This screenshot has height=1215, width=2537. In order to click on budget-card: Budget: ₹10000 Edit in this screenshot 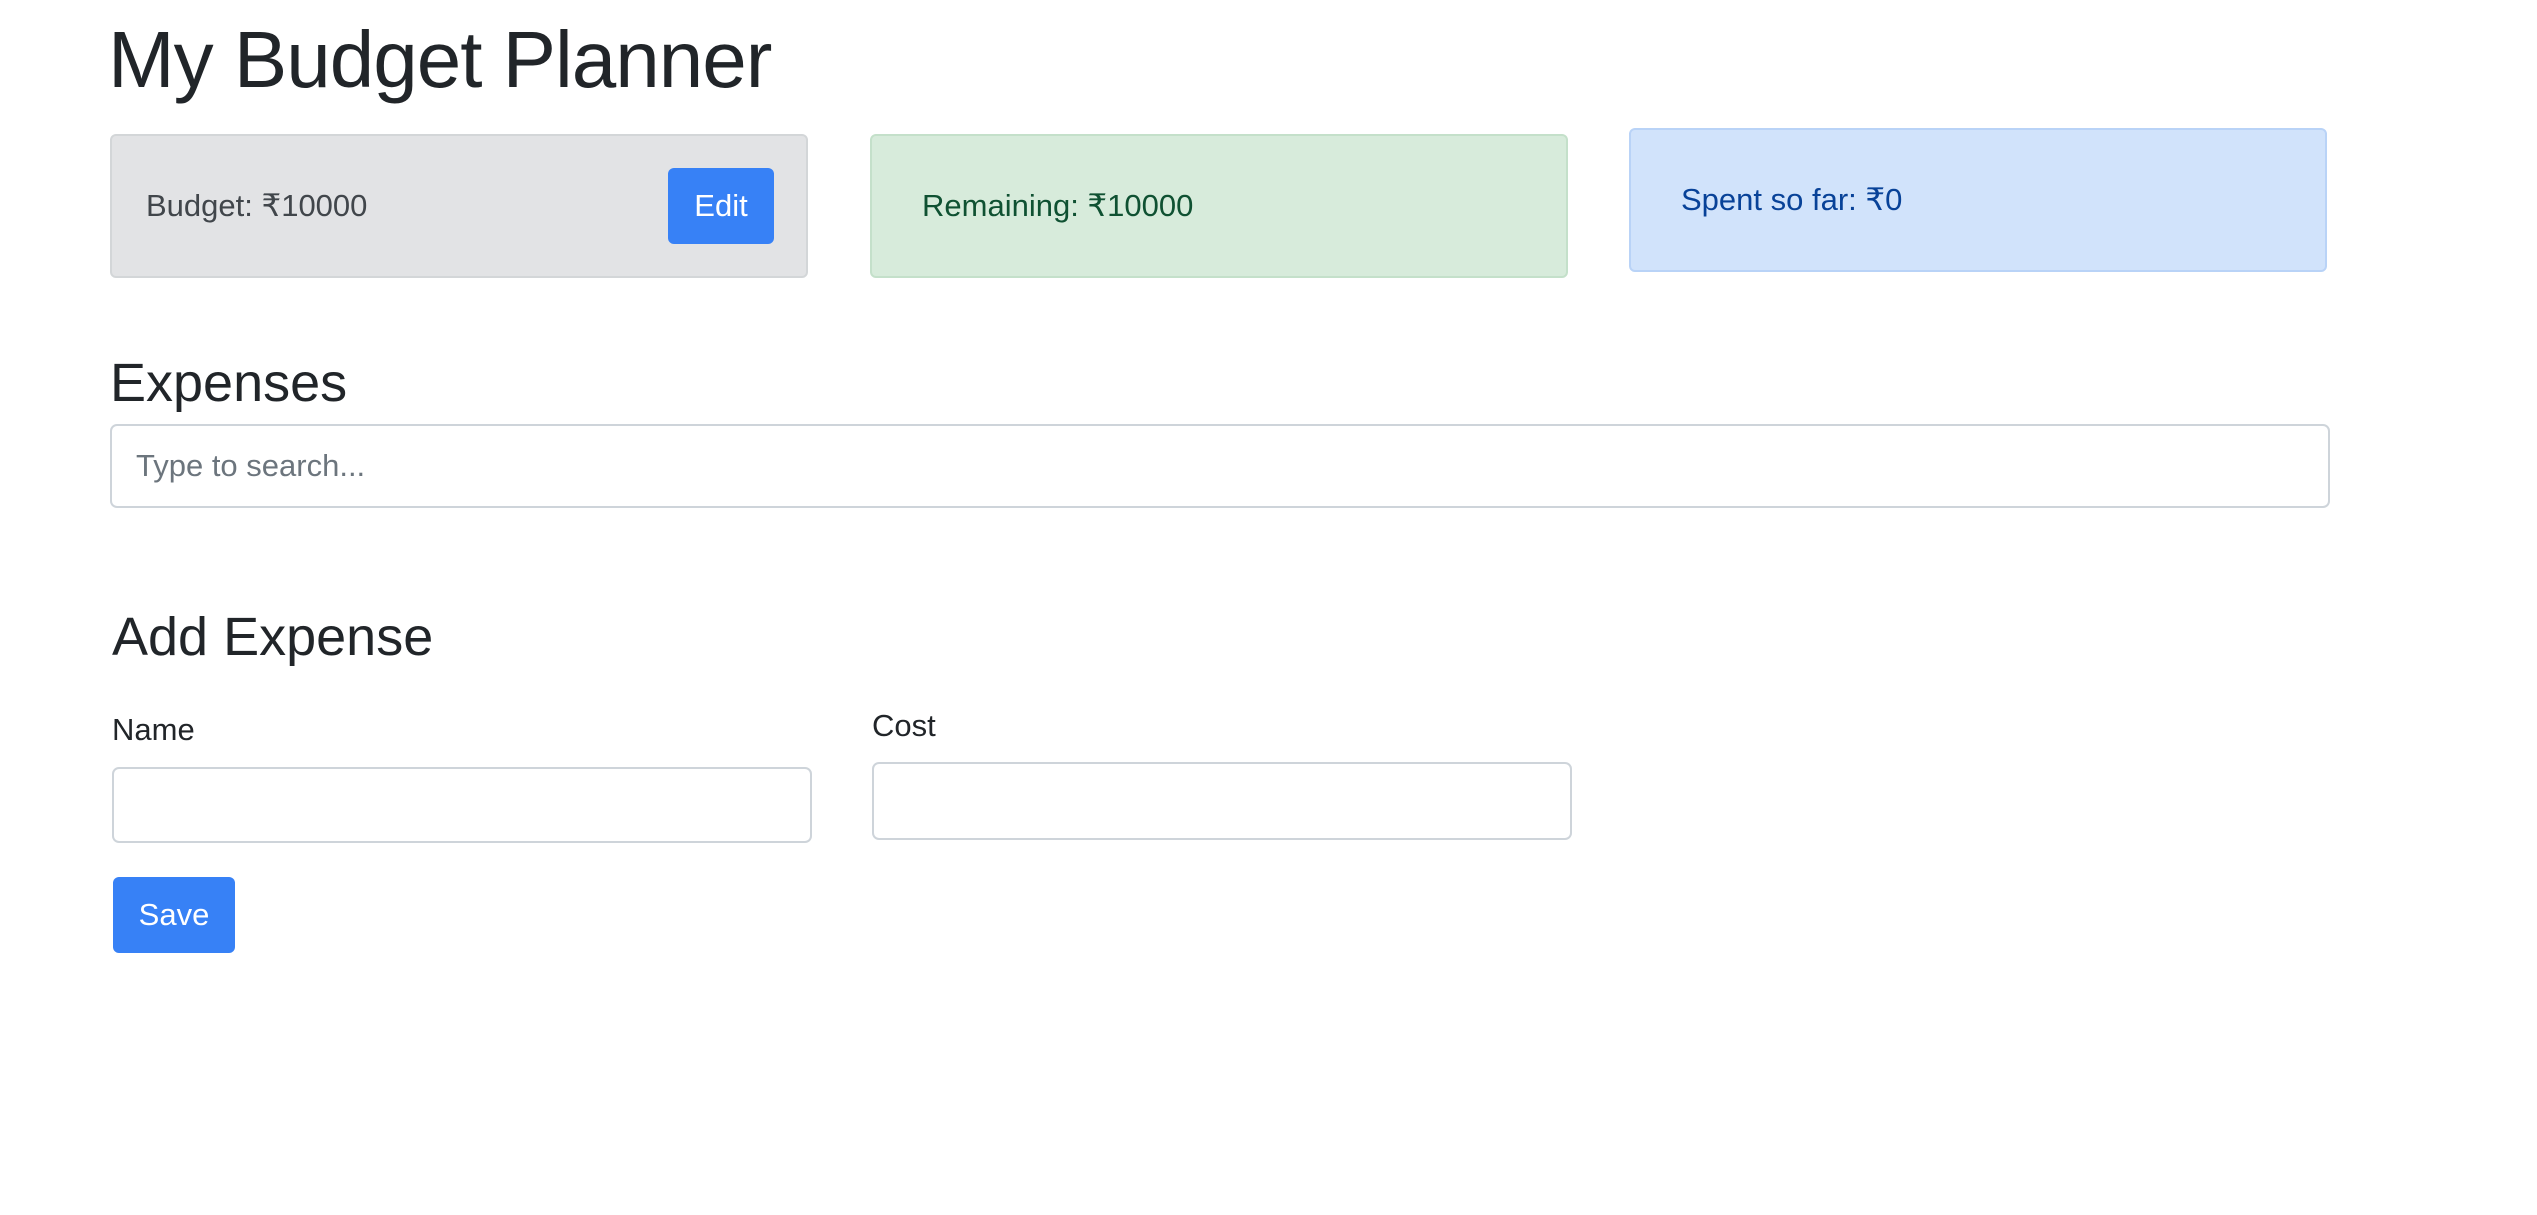, I will do `click(459, 206)`.